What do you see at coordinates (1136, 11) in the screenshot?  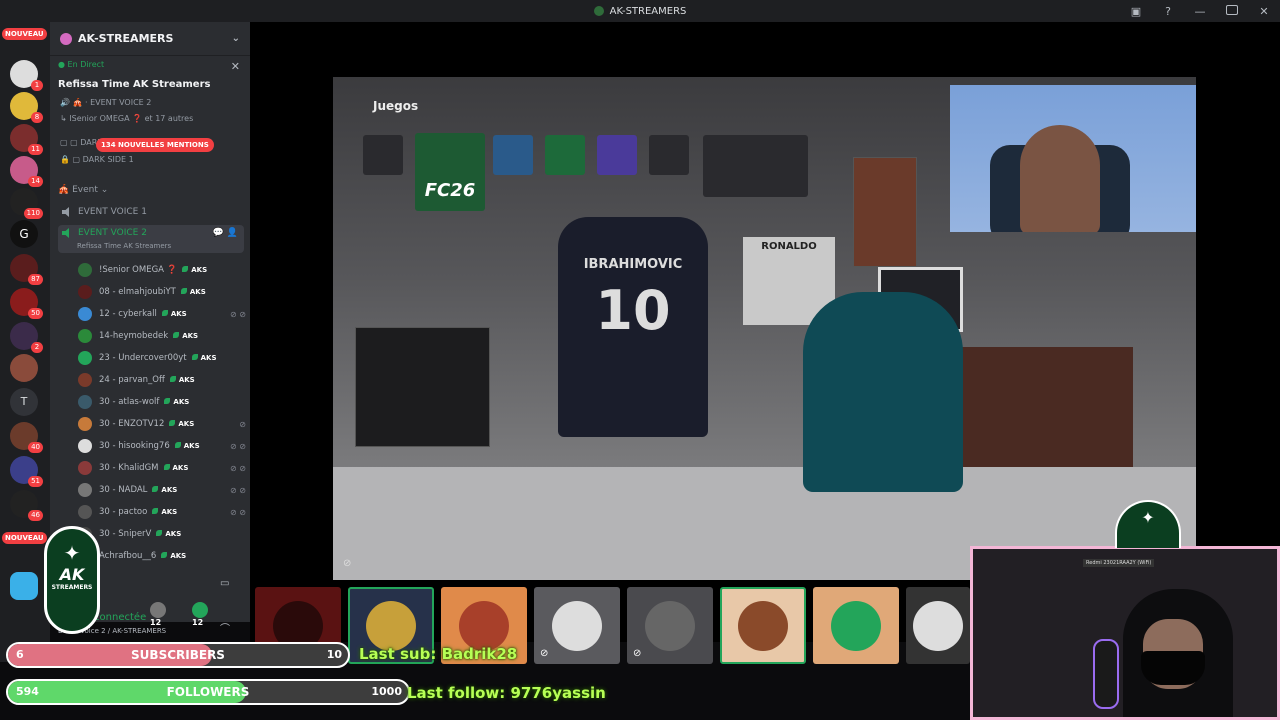 I see `inbox-icon: ▣` at bounding box center [1136, 11].